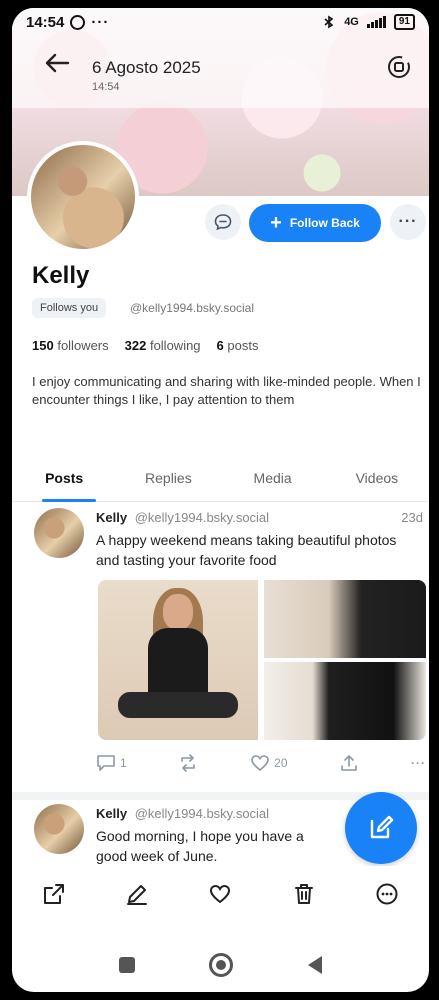 This screenshot has width=439, height=1000. Describe the element at coordinates (273, 479) in the screenshot. I see `tab-media: Media` at that location.